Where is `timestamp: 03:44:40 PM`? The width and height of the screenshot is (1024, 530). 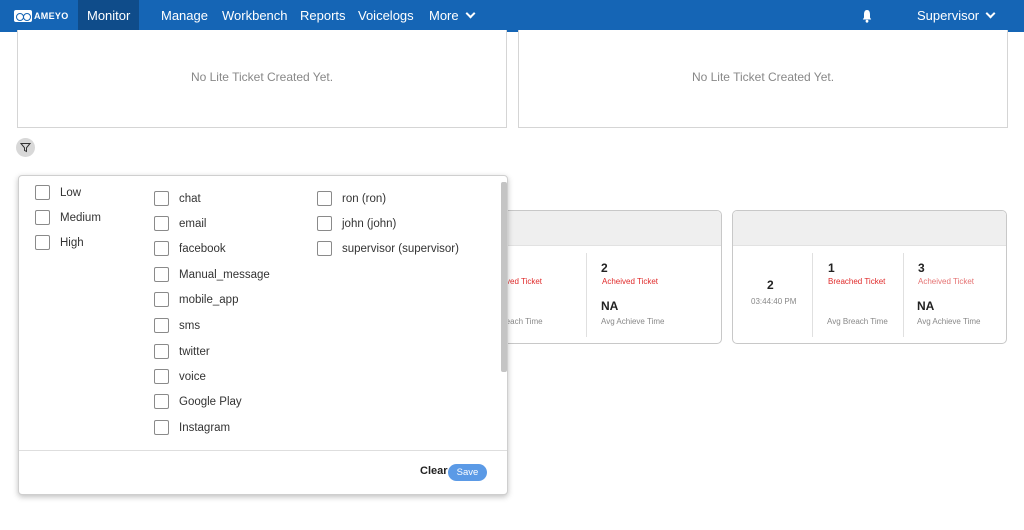 timestamp: 03:44:40 PM is located at coordinates (774, 301).